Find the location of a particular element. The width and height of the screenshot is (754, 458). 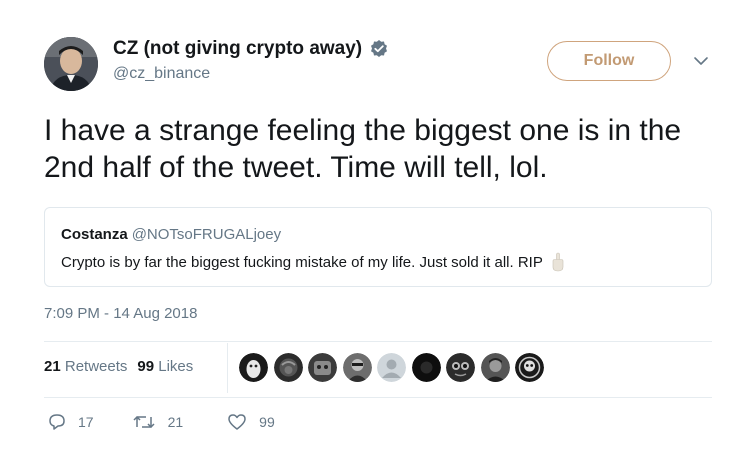

chevron-down-icon is located at coordinates (701, 61).